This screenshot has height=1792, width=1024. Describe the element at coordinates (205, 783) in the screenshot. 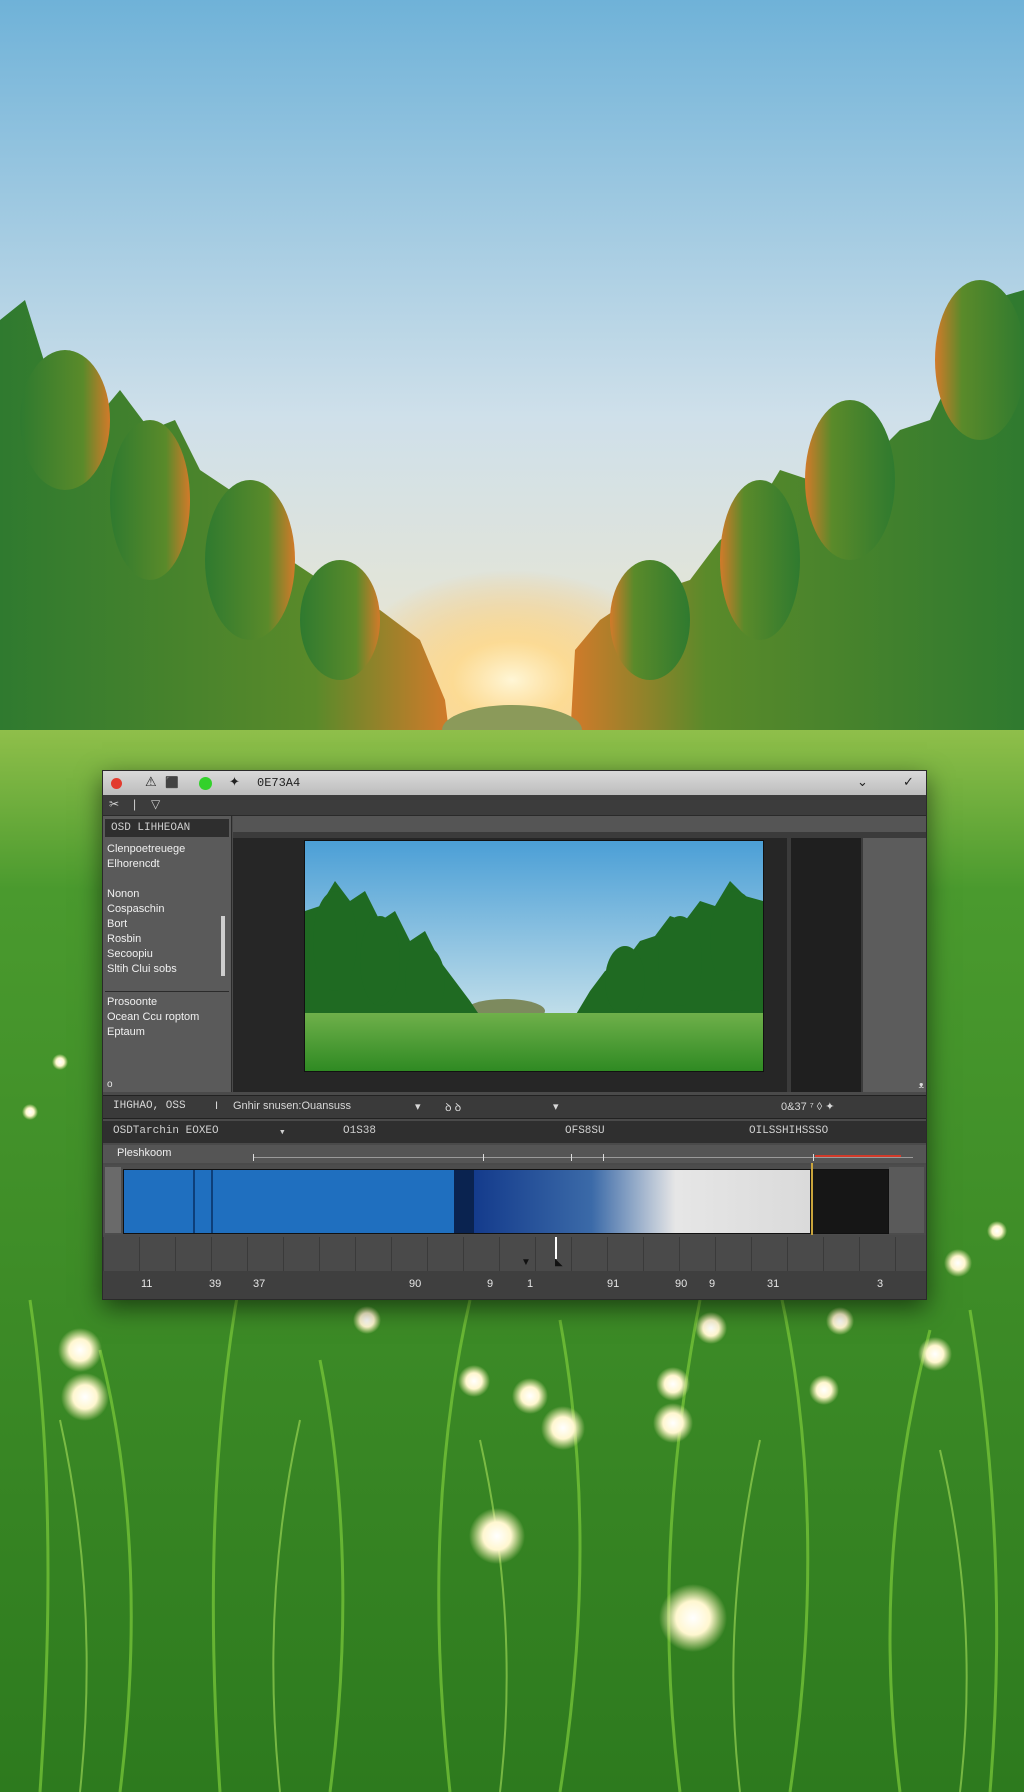

I see `maximize-window-button` at that location.